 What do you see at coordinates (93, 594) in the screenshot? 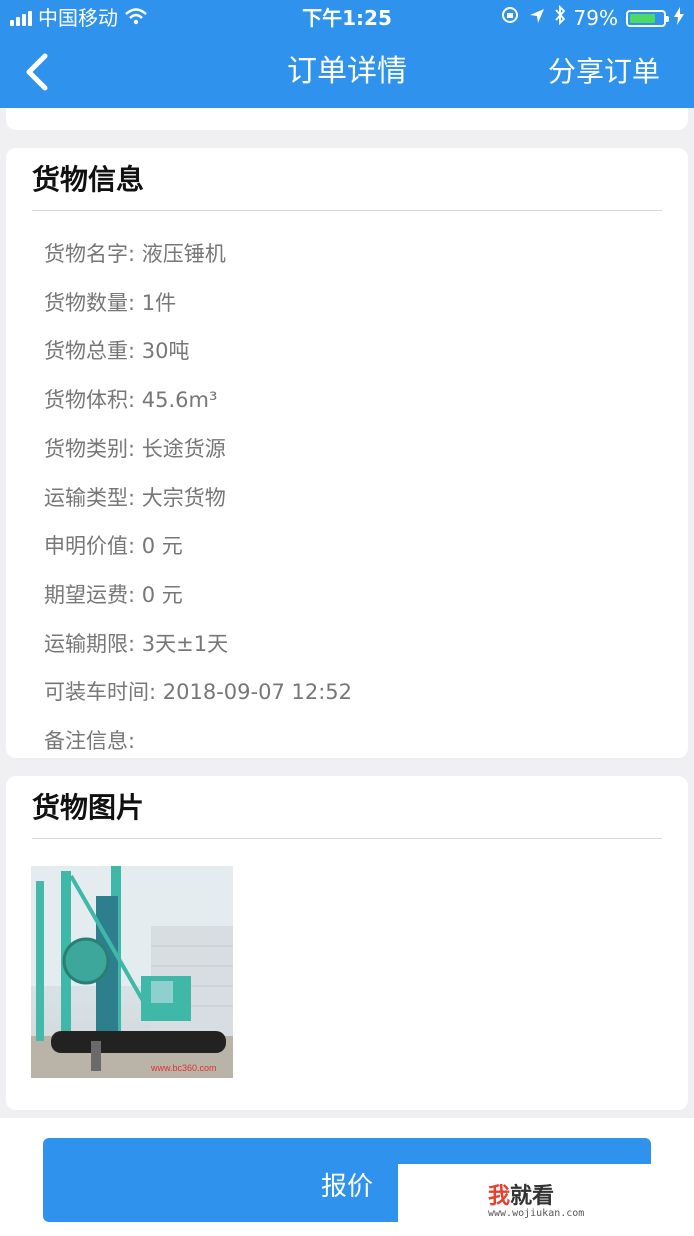
I see `cargo-info-label: 期望运费:` at bounding box center [93, 594].